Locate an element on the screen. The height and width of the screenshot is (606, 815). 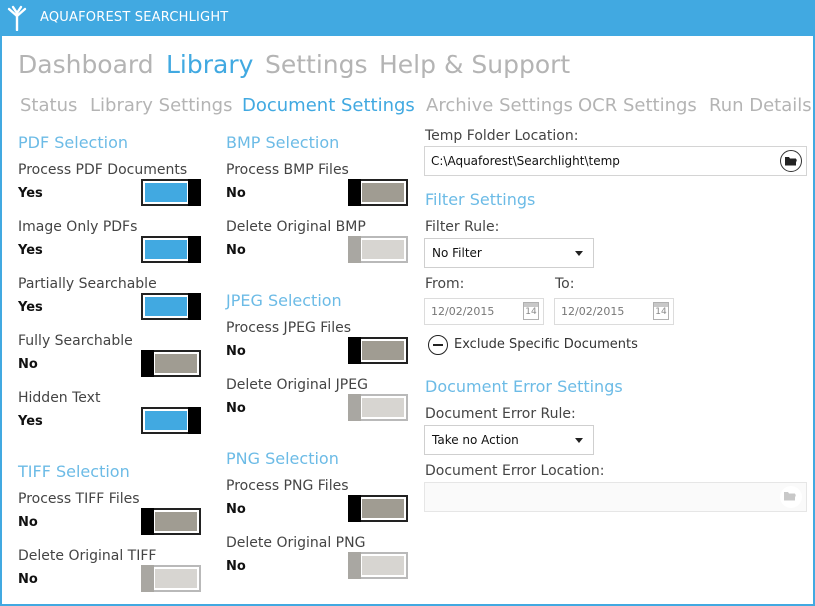
filter-rule-select: No Filter is located at coordinates (509, 253).